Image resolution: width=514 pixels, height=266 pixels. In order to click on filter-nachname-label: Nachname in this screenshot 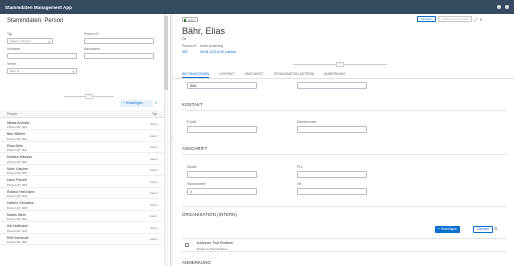, I will do `click(92, 49)`.